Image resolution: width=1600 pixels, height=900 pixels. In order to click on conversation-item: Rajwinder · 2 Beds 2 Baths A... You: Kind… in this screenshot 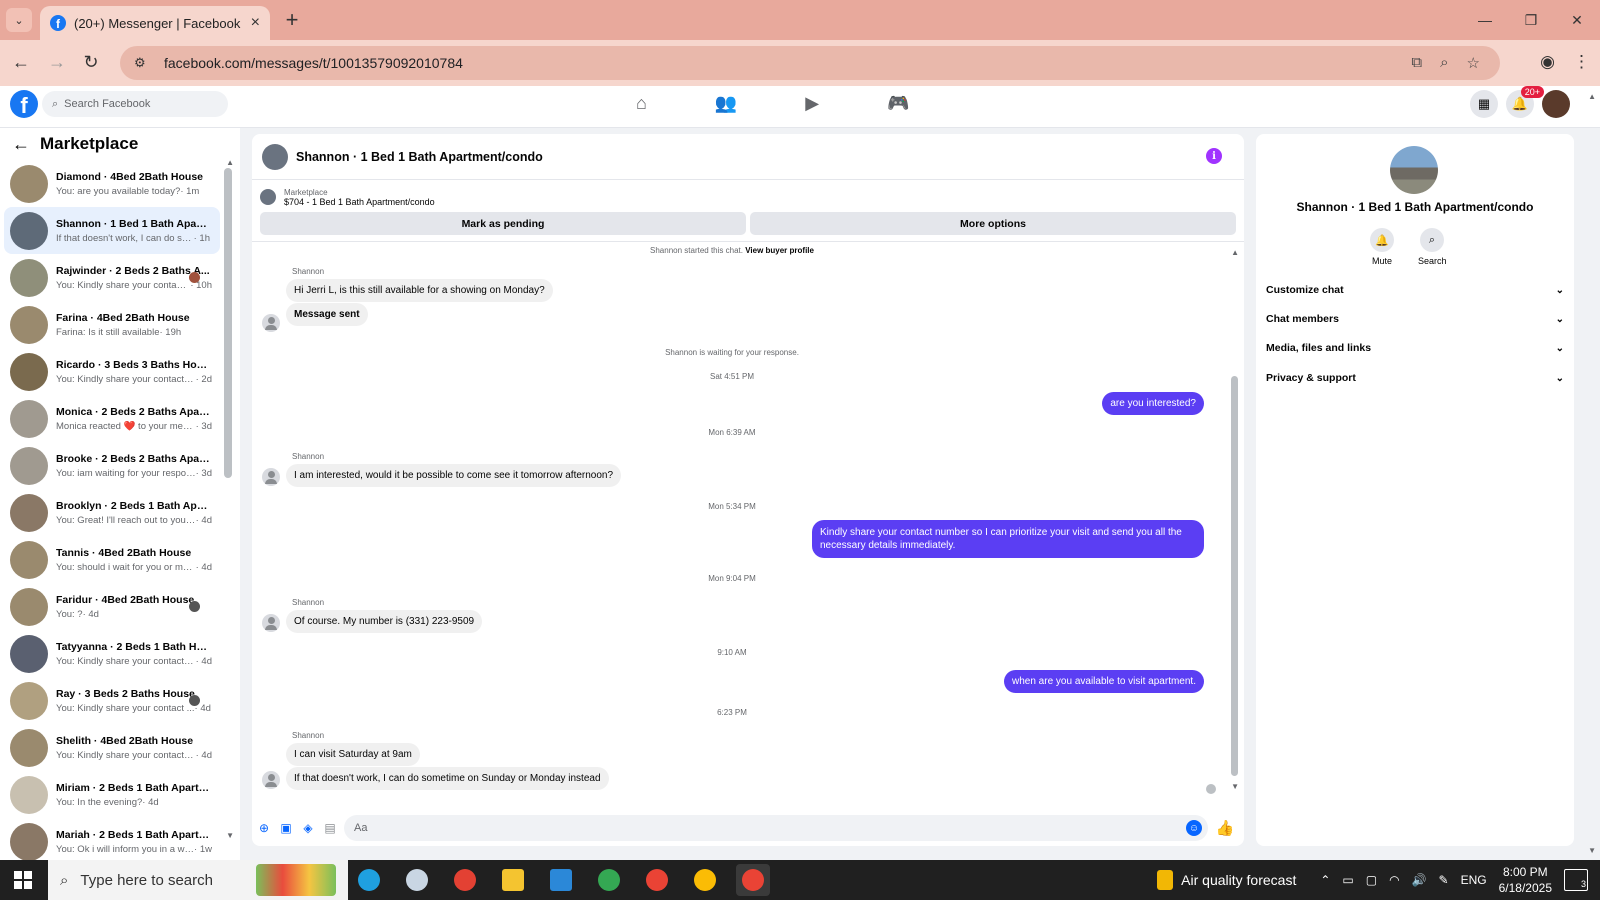, I will do `click(111, 277)`.